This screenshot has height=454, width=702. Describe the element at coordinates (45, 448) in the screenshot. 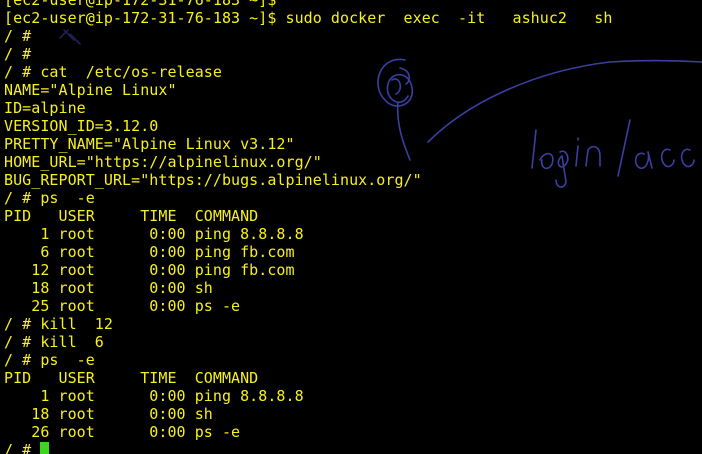

I see `text-cursor` at that location.